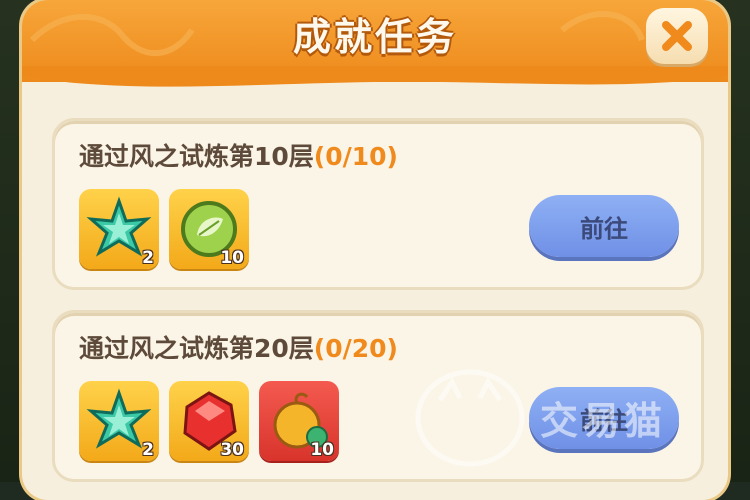  What do you see at coordinates (196, 156) in the screenshot?
I see `task-name: 通过风之试炼第10层` at bounding box center [196, 156].